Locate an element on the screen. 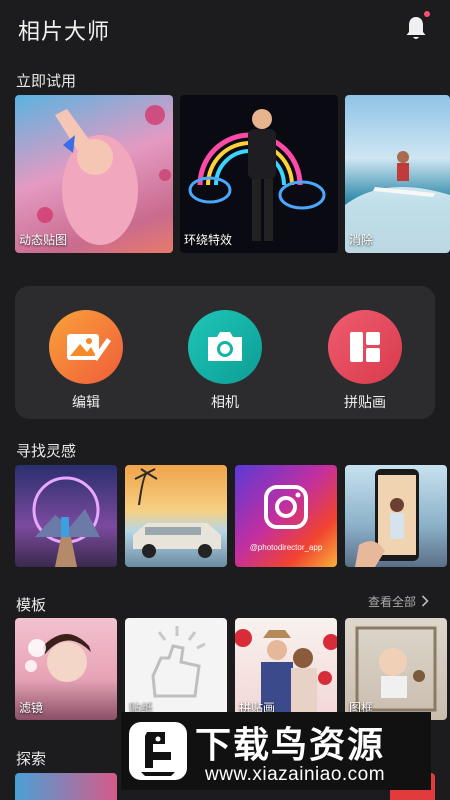  view-all-link: 查看全部 is located at coordinates (398, 601).